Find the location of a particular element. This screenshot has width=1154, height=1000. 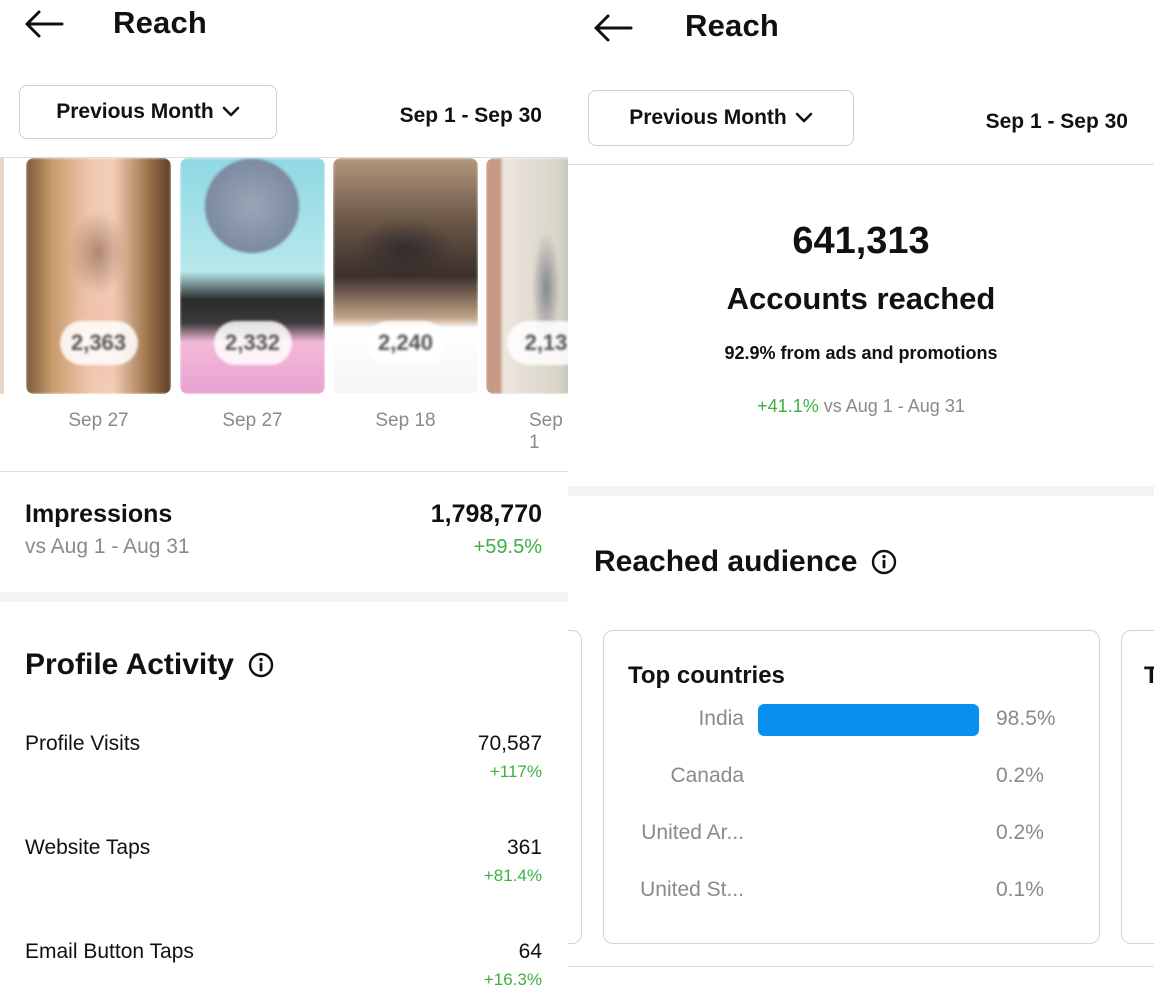

metric-change: +16.3% is located at coordinates (512, 979).